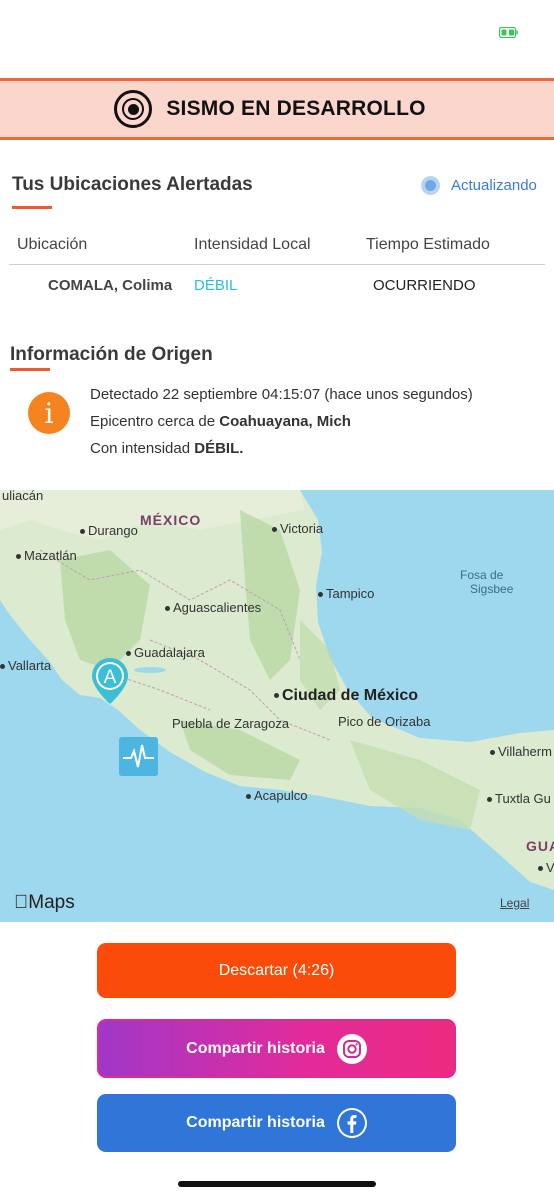 The image size is (554, 1200). I want to click on epicenter-text: Epicentro cerca de Coahuayana, Mich, so click(220, 421).